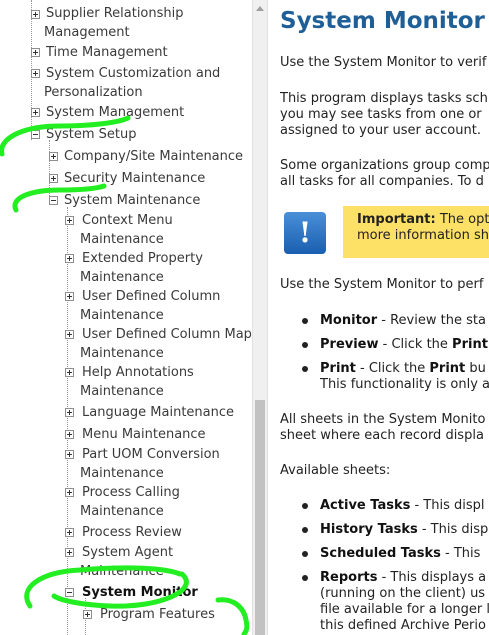  I want to click on annotation-stroke-program-features, so click(232, 616).